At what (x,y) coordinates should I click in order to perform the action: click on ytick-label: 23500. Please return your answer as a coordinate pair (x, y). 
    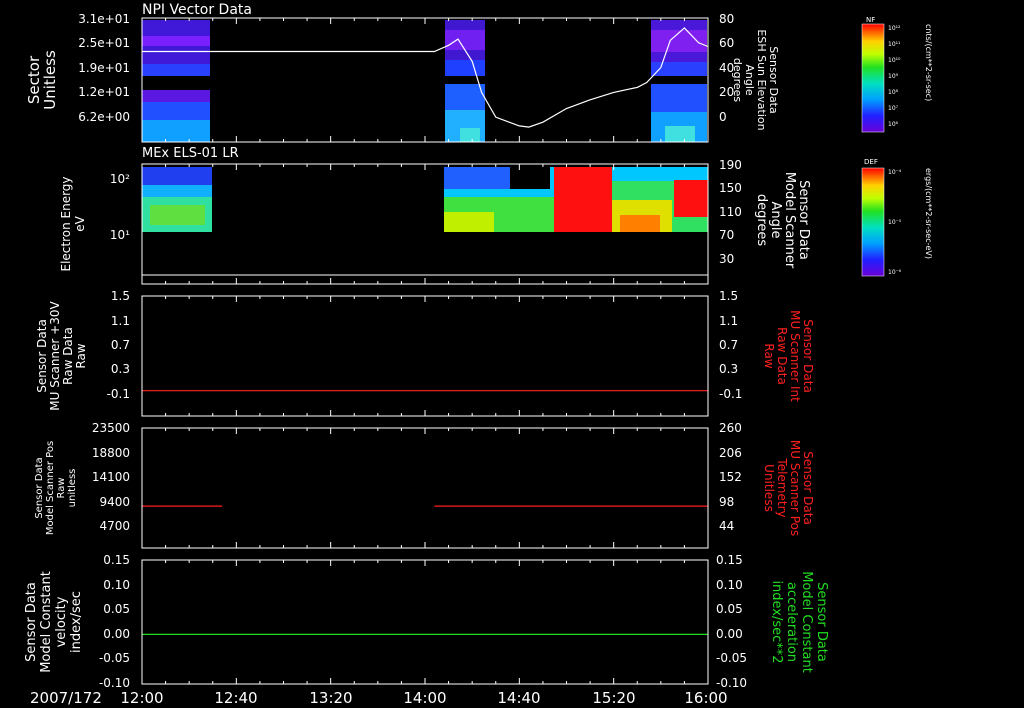
    Looking at the image, I should click on (111, 428).